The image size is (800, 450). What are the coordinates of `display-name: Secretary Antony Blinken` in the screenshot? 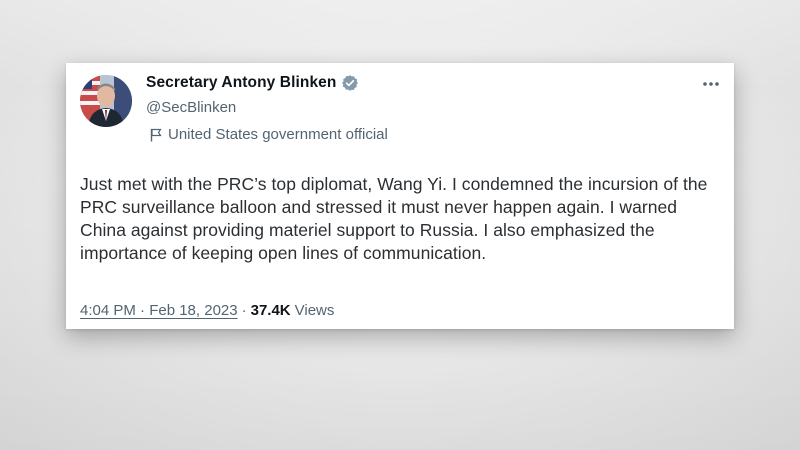 It's located at (241, 83).